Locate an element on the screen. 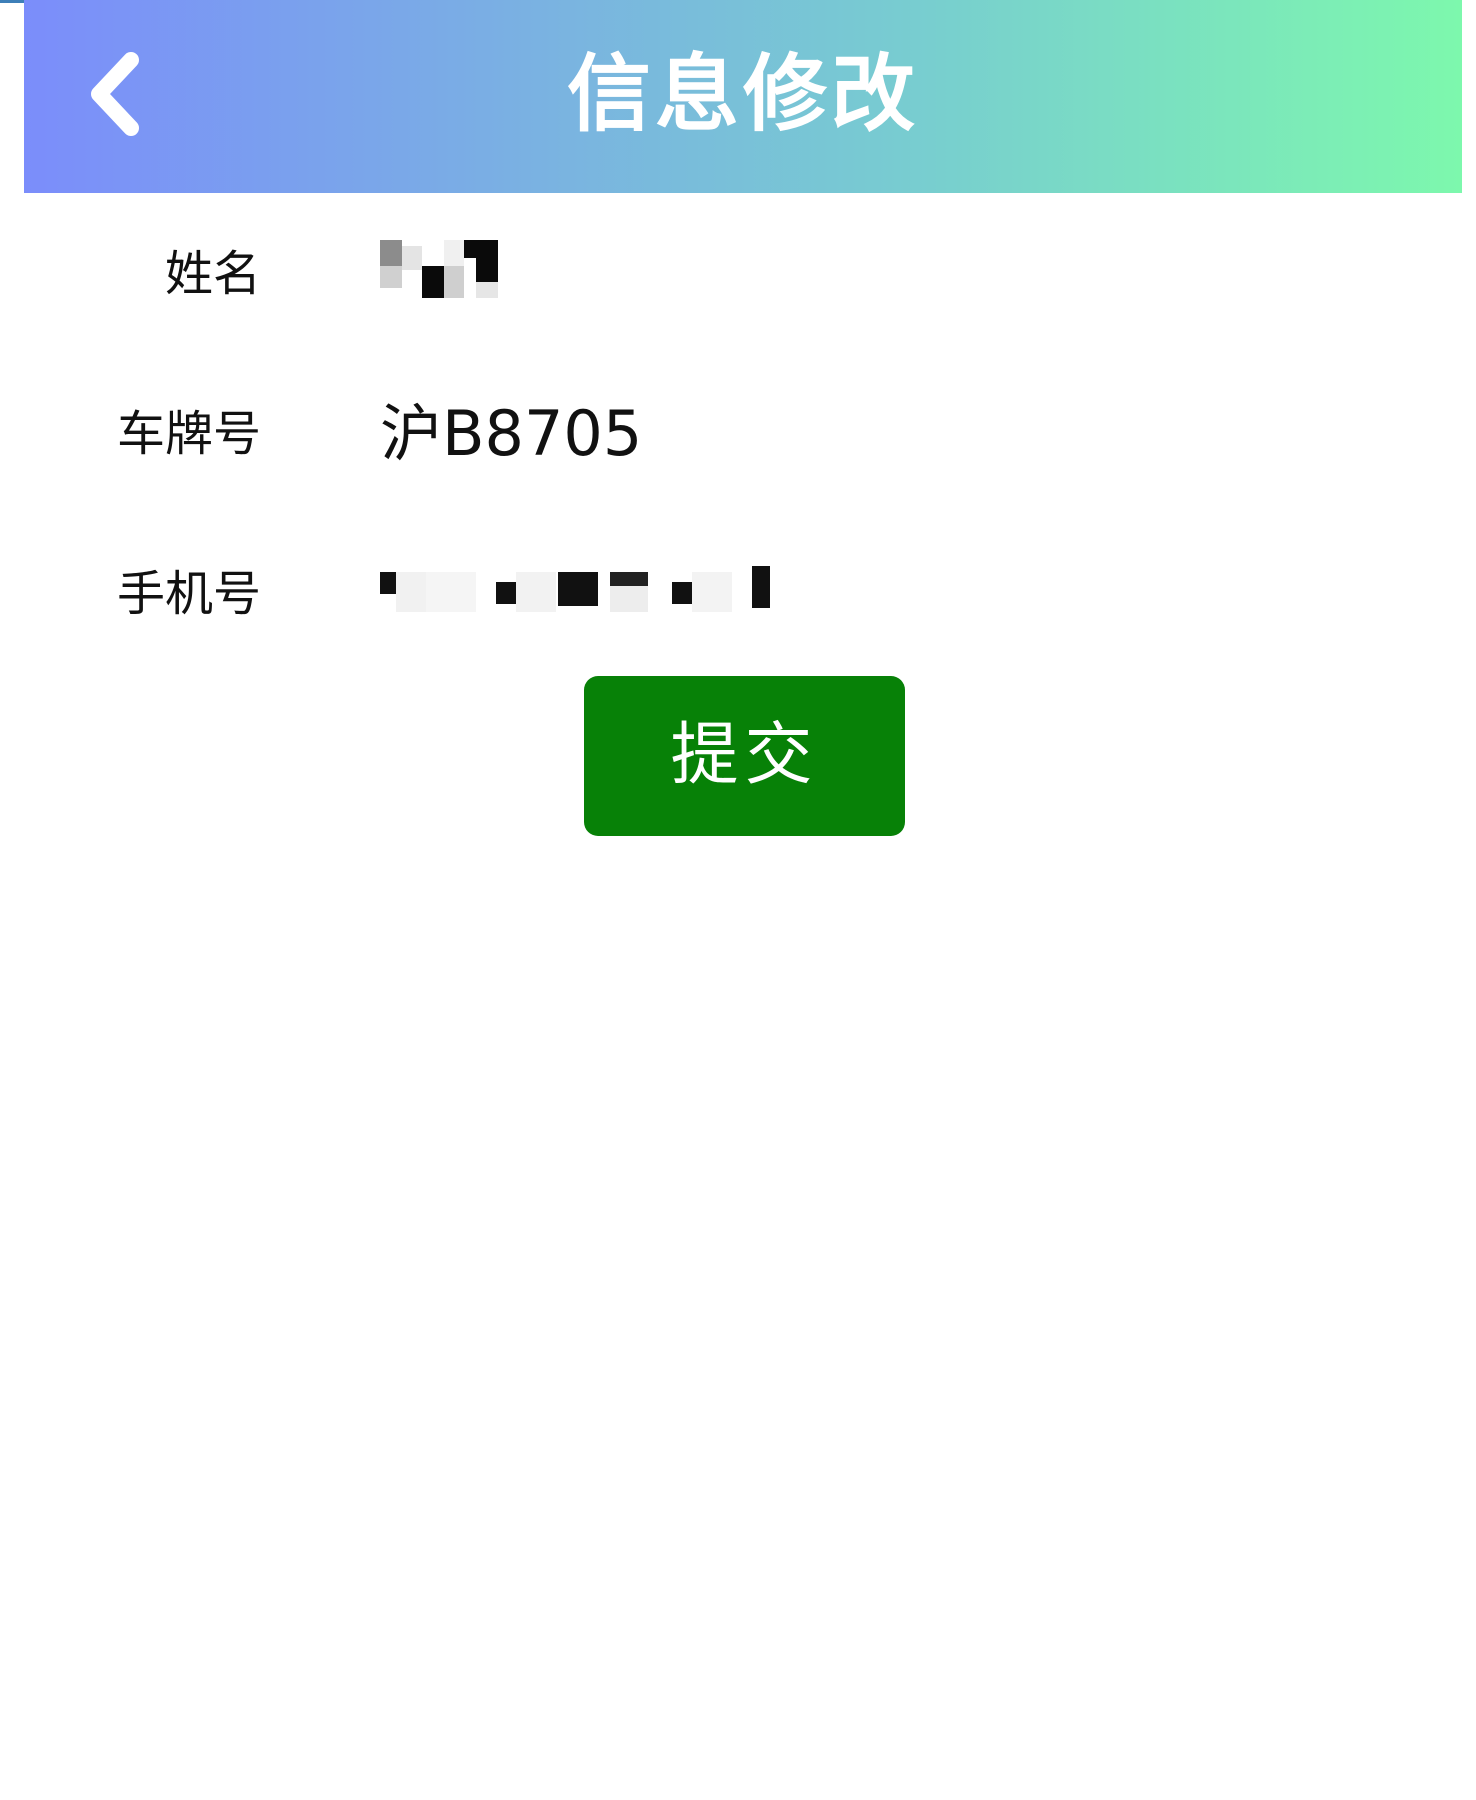 This screenshot has height=1800, width=1476. phone-field-masked is located at coordinates (580, 595).